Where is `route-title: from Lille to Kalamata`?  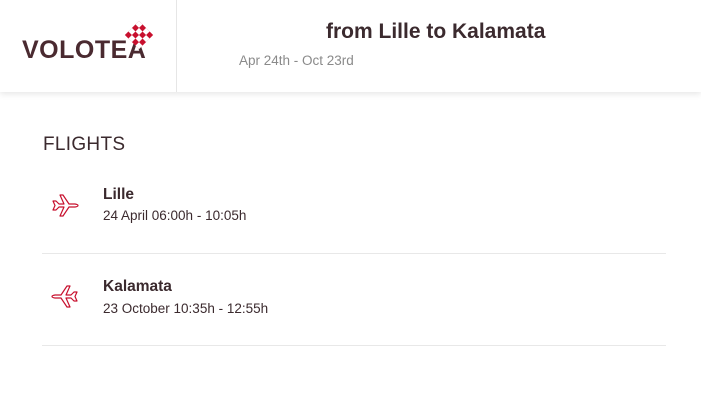
route-title: from Lille to Kalamata is located at coordinates (436, 31).